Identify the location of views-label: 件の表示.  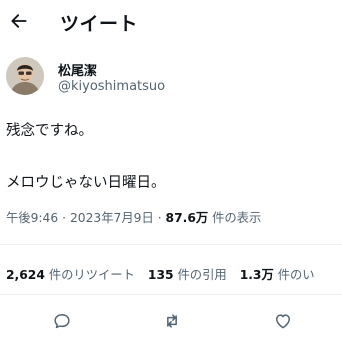
(235, 218).